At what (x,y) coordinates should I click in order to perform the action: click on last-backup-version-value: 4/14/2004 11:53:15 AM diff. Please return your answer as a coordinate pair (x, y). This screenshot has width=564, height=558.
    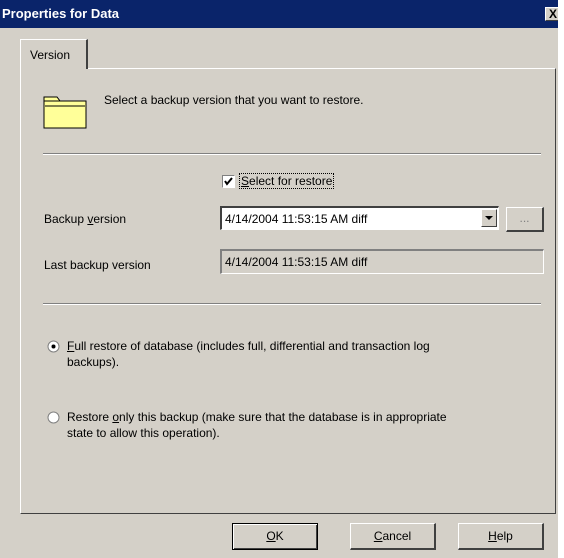
    Looking at the image, I should click on (296, 262).